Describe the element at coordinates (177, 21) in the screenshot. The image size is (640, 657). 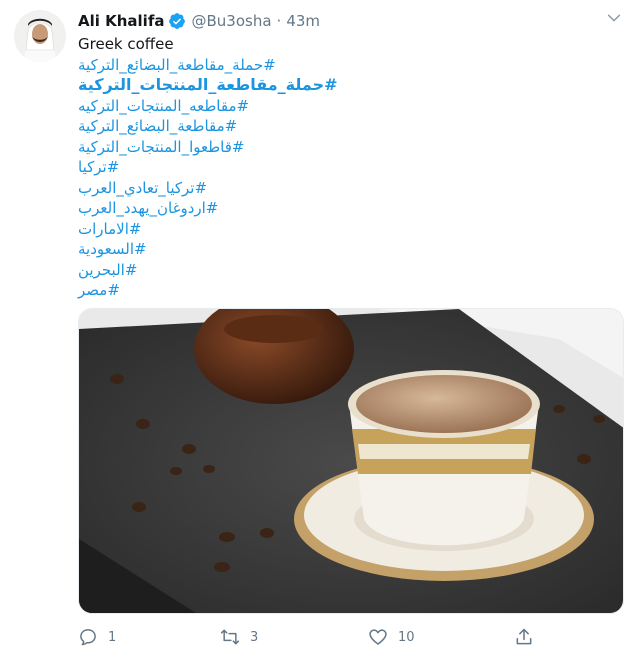
I see `verified-badge-icon` at that location.